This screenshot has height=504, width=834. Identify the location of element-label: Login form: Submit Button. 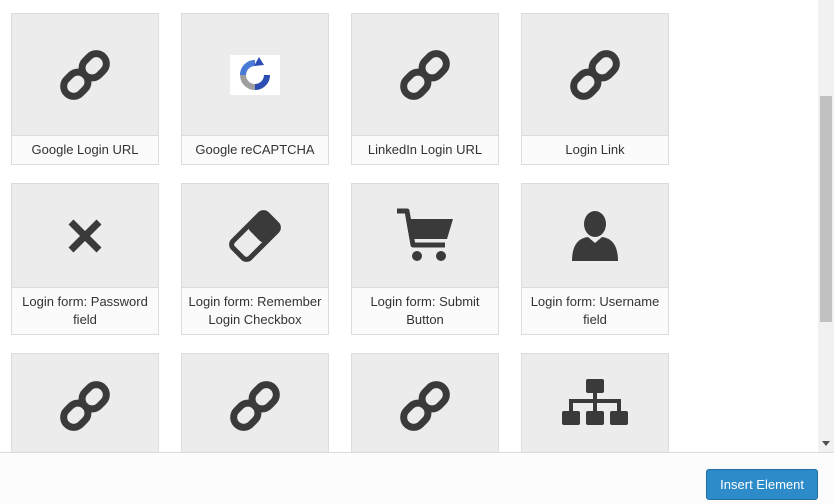
(425, 310).